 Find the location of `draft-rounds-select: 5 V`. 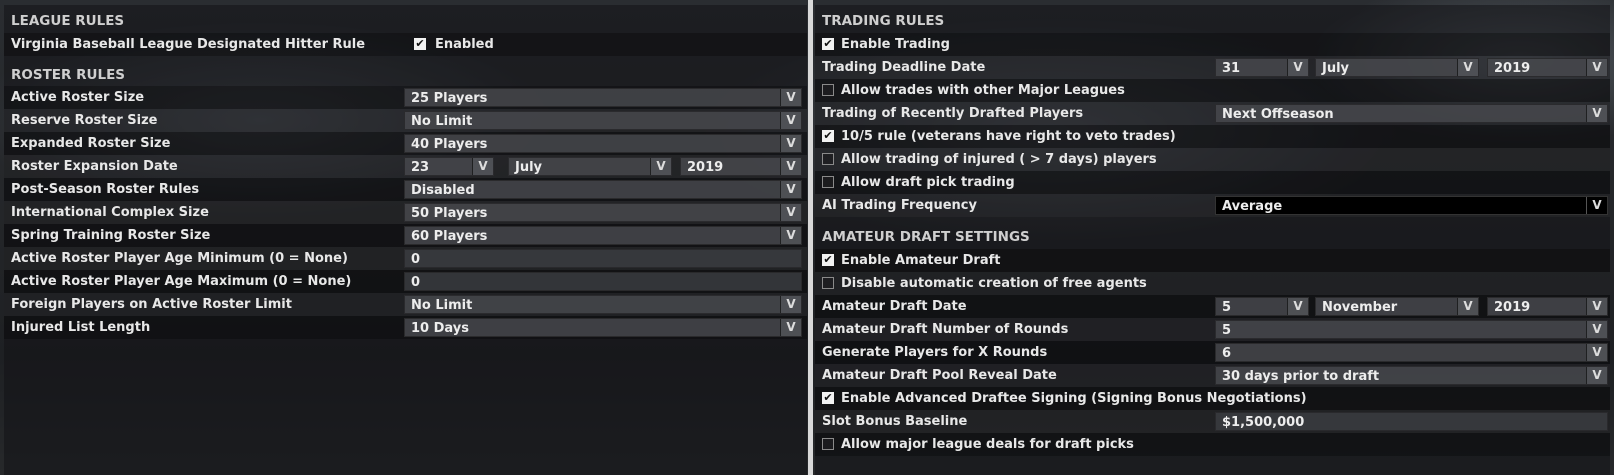

draft-rounds-select: 5 V is located at coordinates (1411, 329).